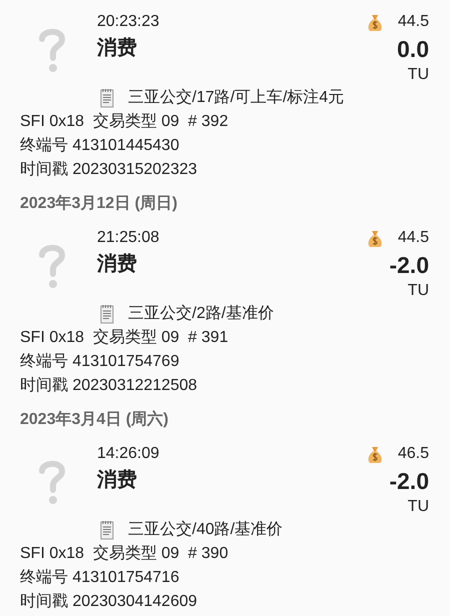 This screenshot has width=450, height=616. What do you see at coordinates (109, 602) in the screenshot?
I see `timestamp-line: 时间戳 20230304142609` at bounding box center [109, 602].